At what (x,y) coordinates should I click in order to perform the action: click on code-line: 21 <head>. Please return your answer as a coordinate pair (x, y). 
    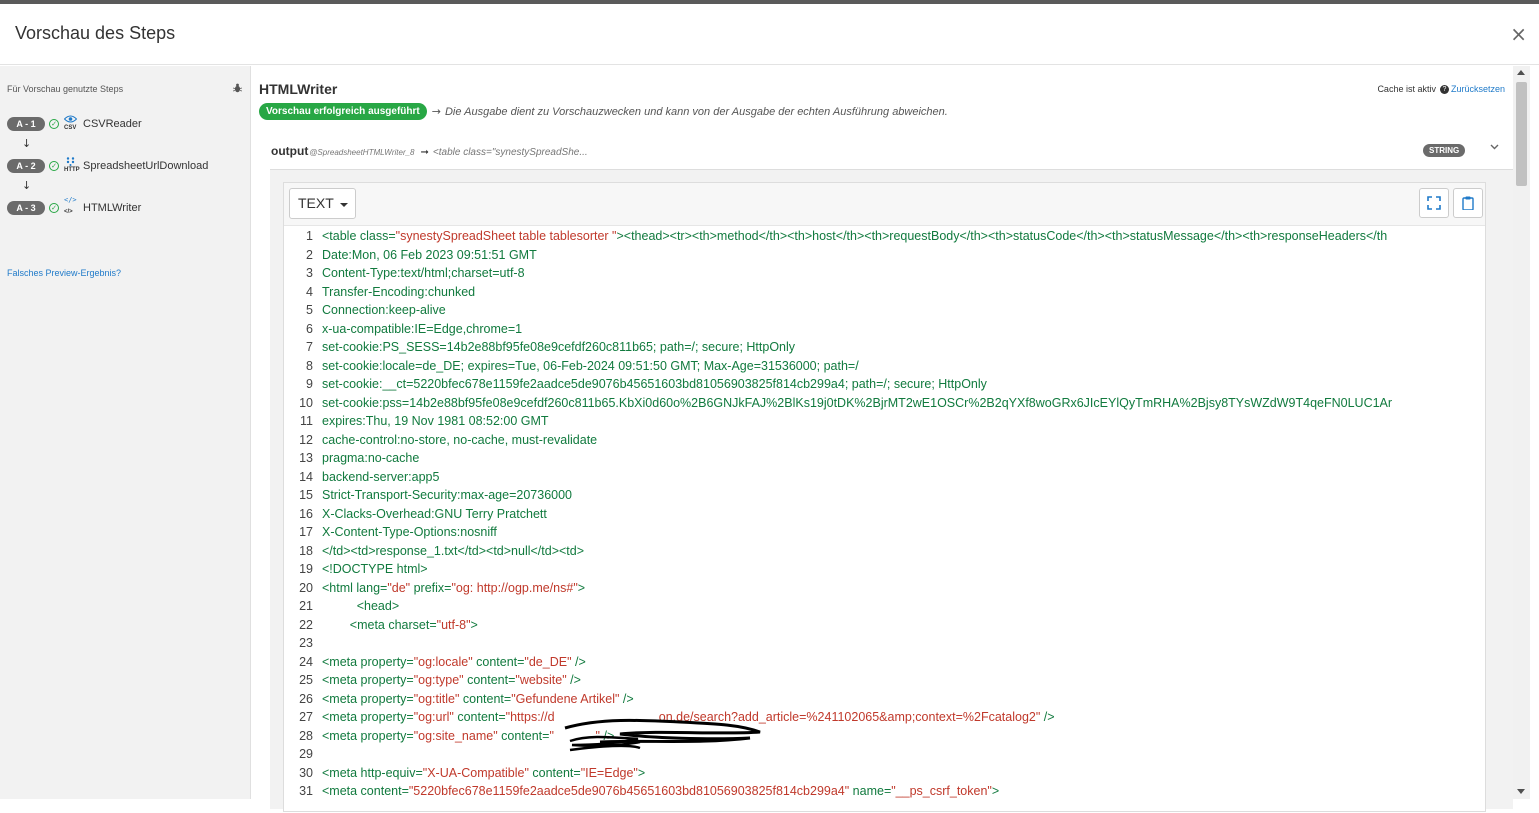
    Looking at the image, I should click on (884, 606).